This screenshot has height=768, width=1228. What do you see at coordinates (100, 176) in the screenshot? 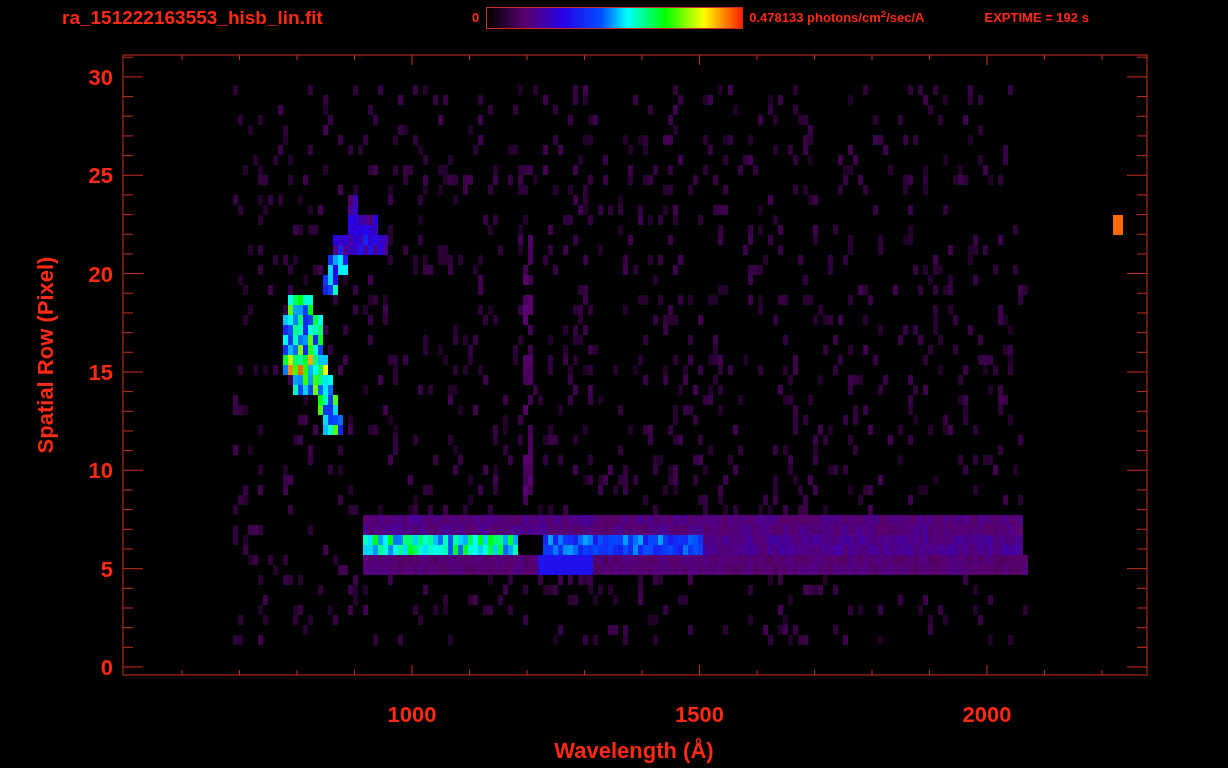
I see `y-tick-label: 25` at bounding box center [100, 176].